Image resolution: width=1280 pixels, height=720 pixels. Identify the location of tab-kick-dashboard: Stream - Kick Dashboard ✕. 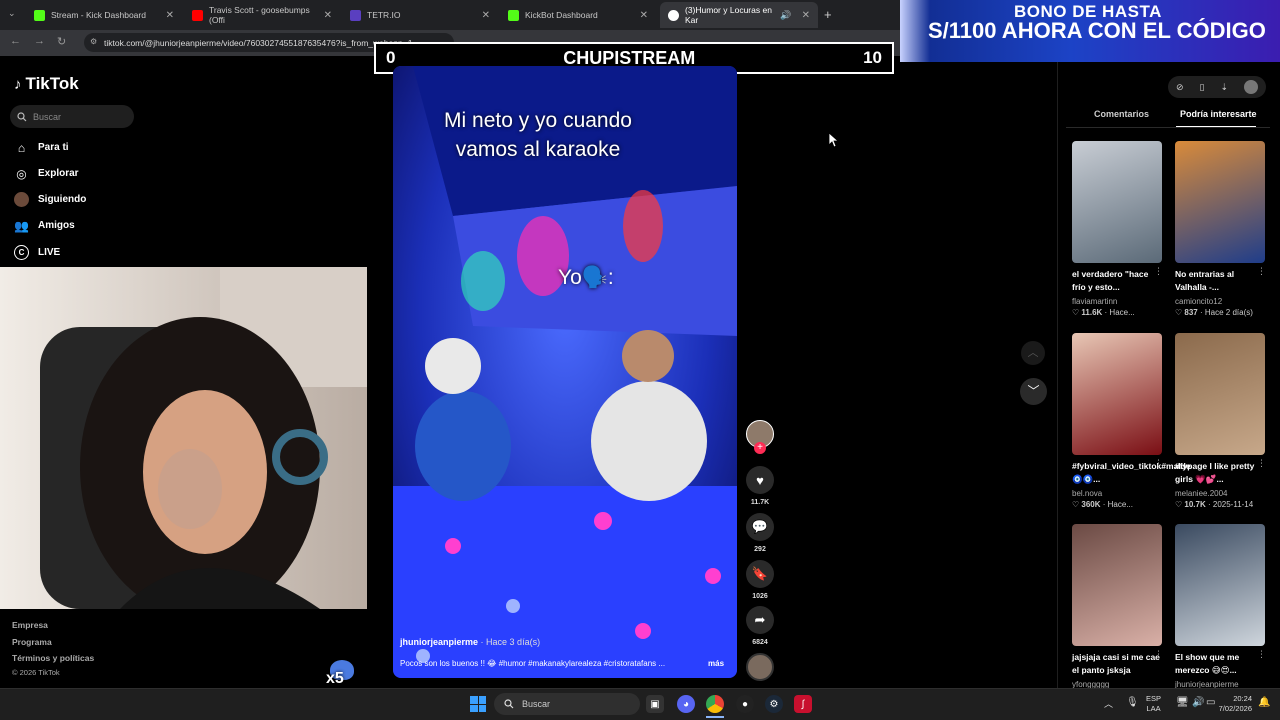
(104, 15).